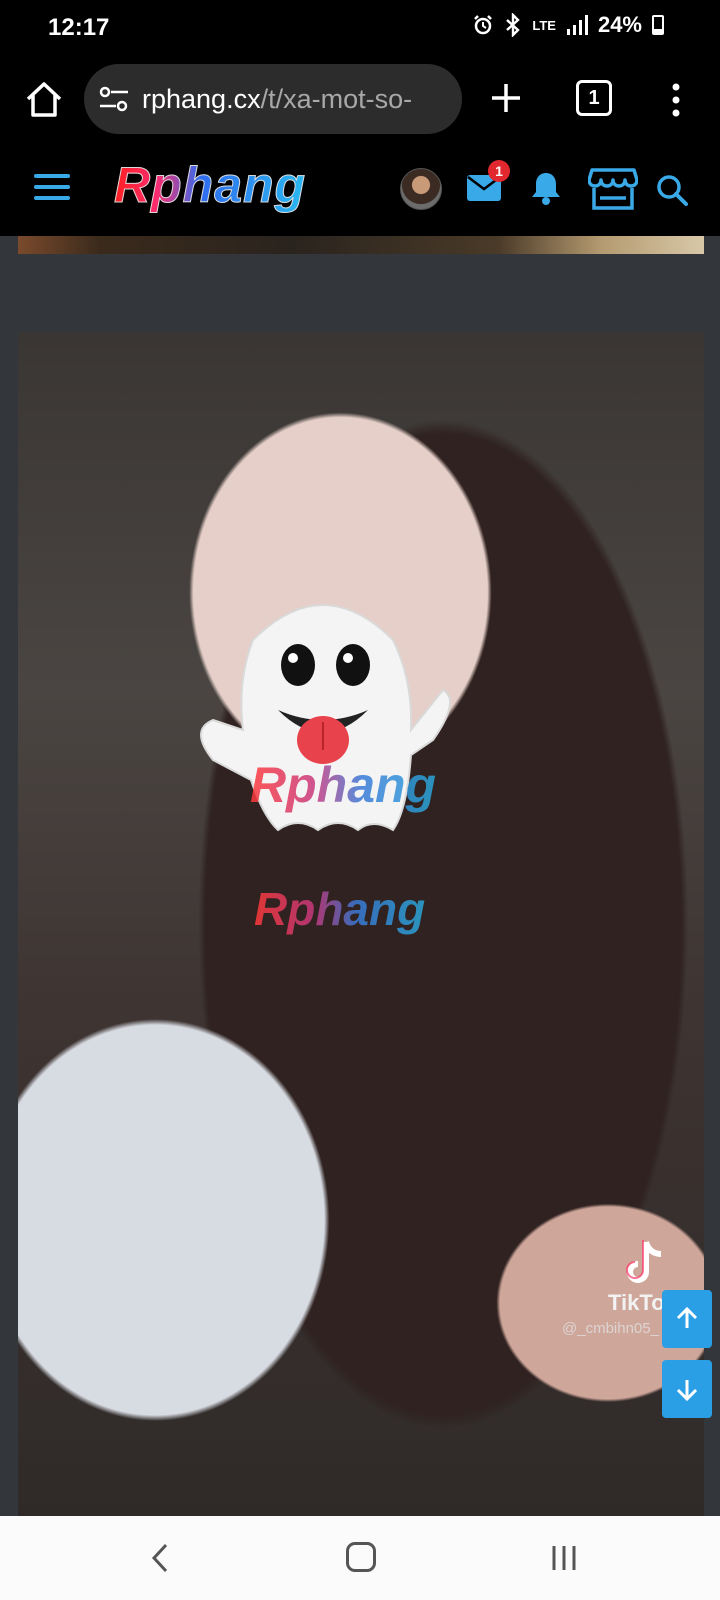 The height and width of the screenshot is (1600, 720). I want to click on scroll-to-bottom-button, so click(687, 1389).